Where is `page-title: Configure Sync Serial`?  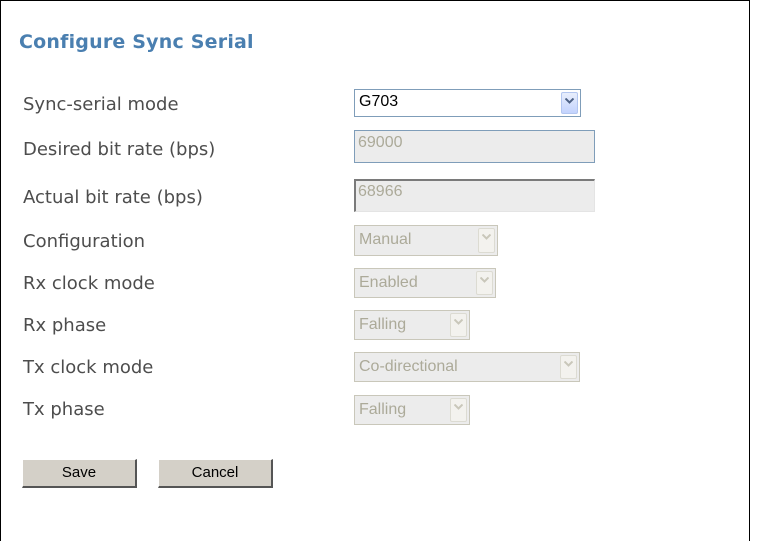 page-title: Configure Sync Serial is located at coordinates (136, 42).